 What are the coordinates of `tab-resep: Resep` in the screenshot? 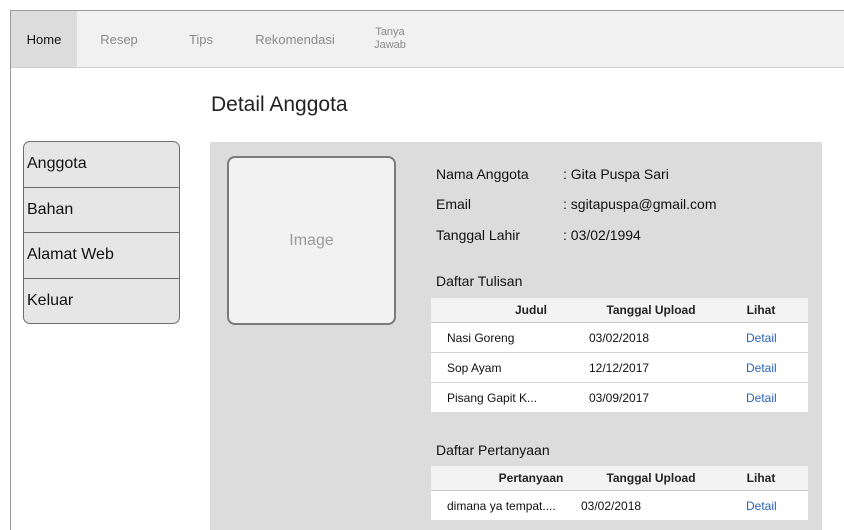 It's located at (119, 39).